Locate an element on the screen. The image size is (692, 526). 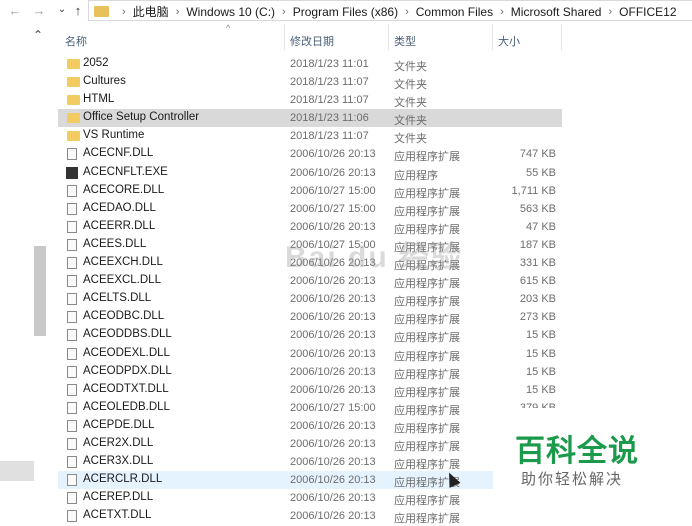
modified-date: 2018/1/23 11:07 is located at coordinates (329, 100).